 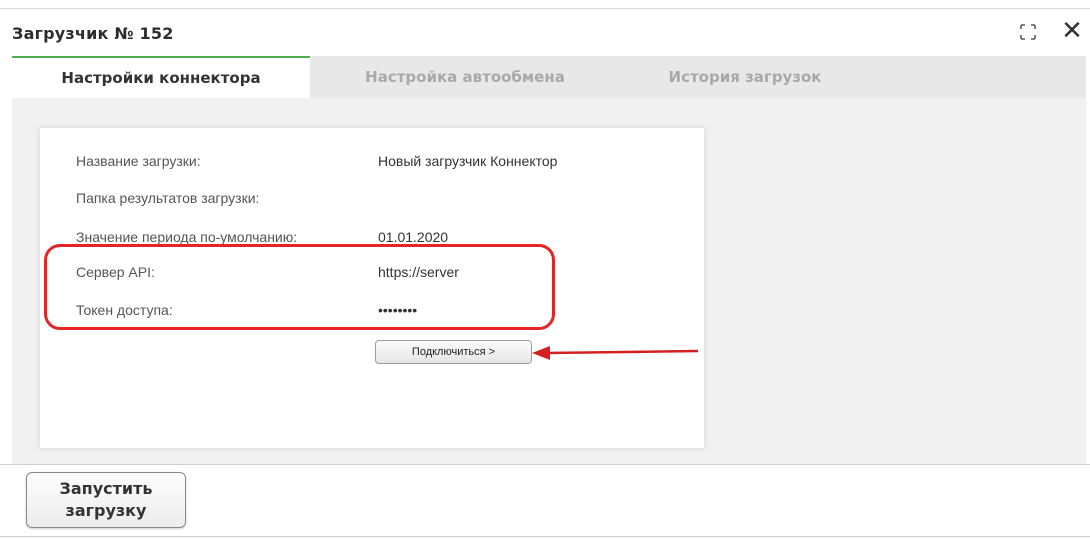 What do you see at coordinates (93, 33) in the screenshot?
I see `window-title: Загрузчик № 152` at bounding box center [93, 33].